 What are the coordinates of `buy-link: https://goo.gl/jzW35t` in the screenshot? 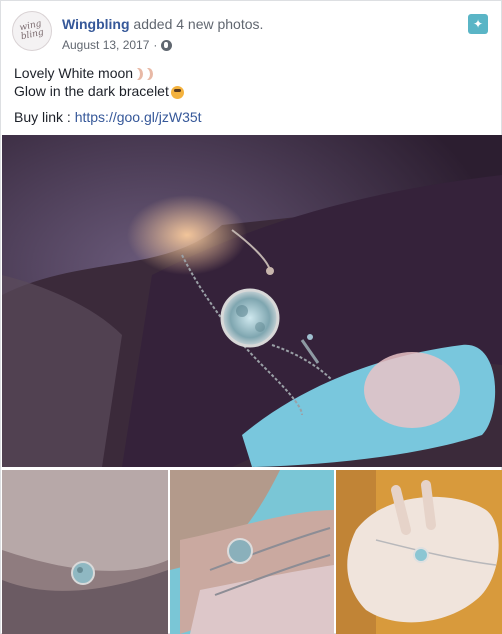 It's located at (138, 117).